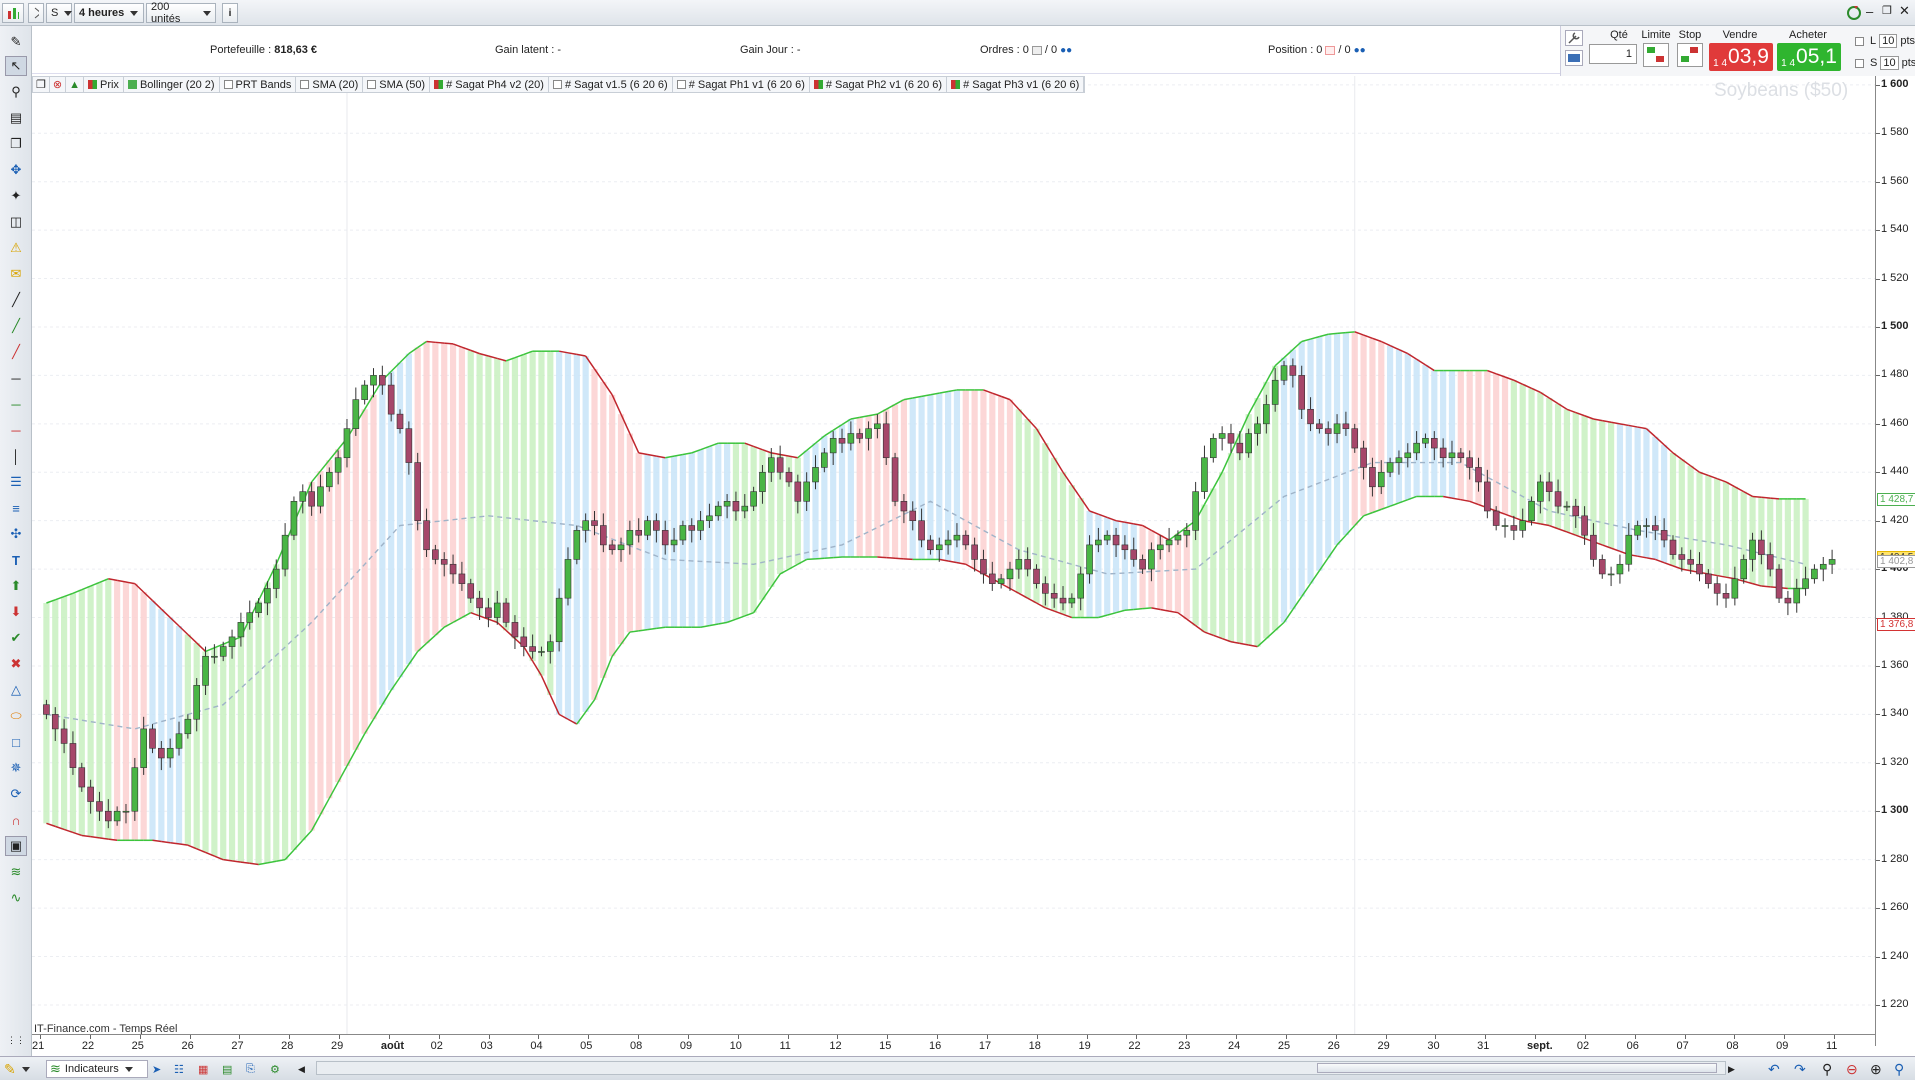  I want to click on fibonacci-icon: ≡, so click(16, 508).